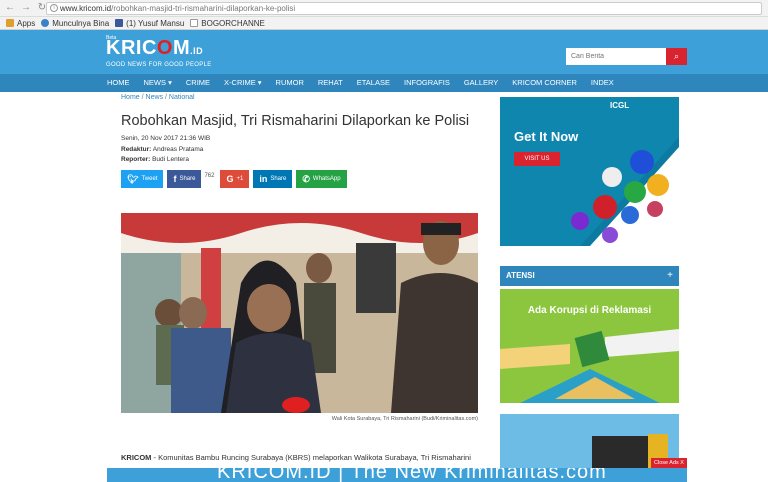 The height and width of the screenshot is (482, 768). What do you see at coordinates (170, 159) in the screenshot?
I see `reporter-name: Budi Lentera` at bounding box center [170, 159].